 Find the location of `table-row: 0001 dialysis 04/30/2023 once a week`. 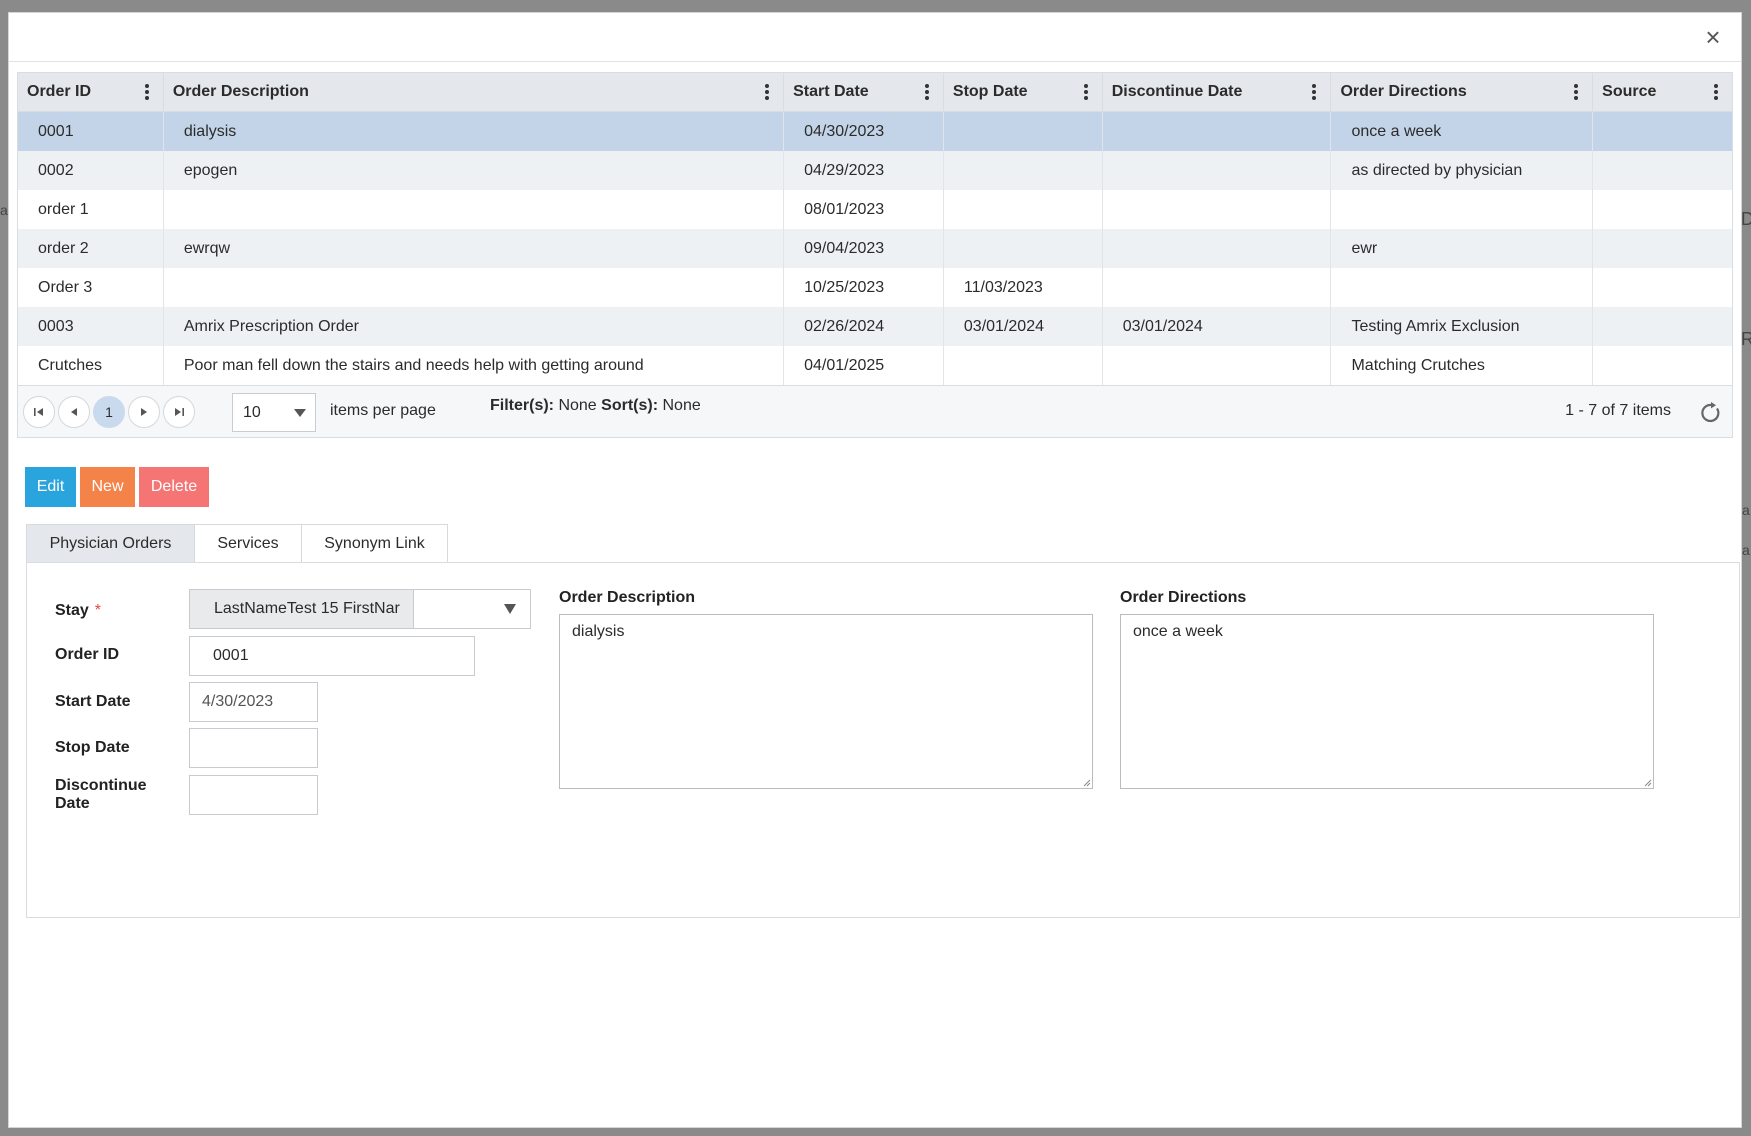

table-row: 0001 dialysis 04/30/2023 once a week is located at coordinates (875, 131).